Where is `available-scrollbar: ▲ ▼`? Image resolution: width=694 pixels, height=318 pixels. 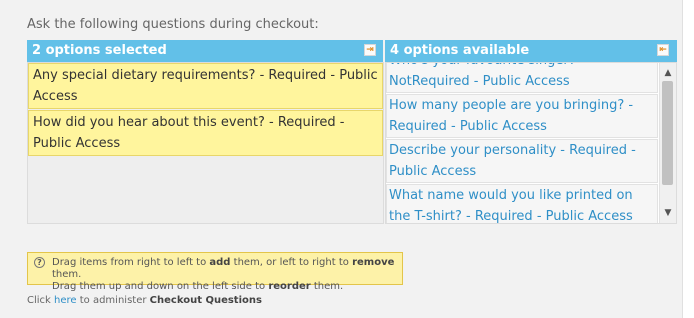 available-scrollbar: ▲ ▼ is located at coordinates (667, 143).